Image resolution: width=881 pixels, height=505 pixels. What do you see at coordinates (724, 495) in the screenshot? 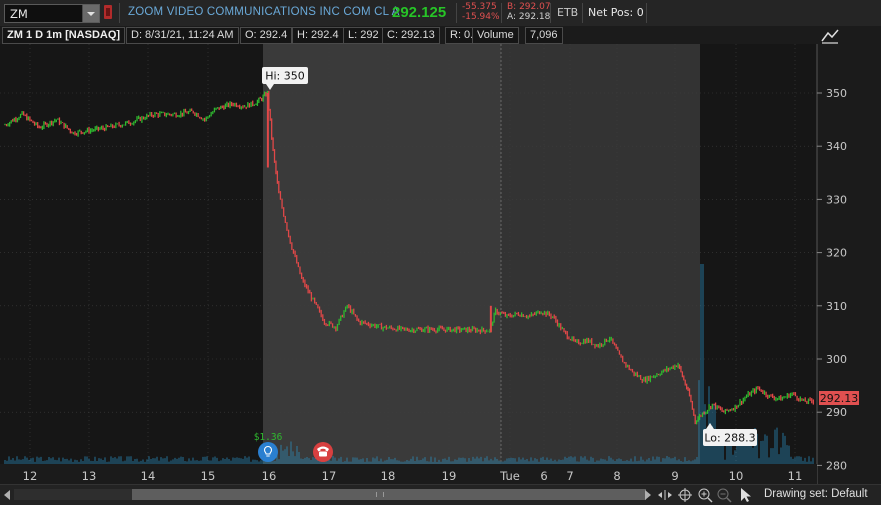
I see `zoom-out-icon` at bounding box center [724, 495].